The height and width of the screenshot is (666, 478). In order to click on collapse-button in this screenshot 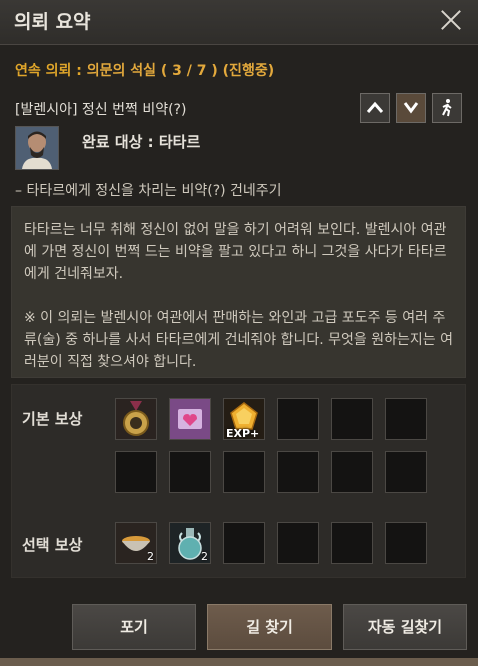, I will do `click(375, 108)`.